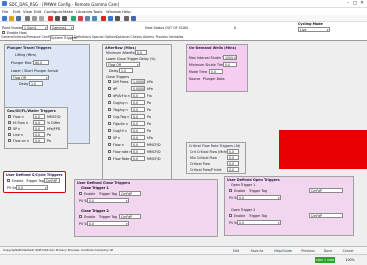 The image size is (367, 265). I want to click on afterflow-min-input: 0.0, so click(141, 52).